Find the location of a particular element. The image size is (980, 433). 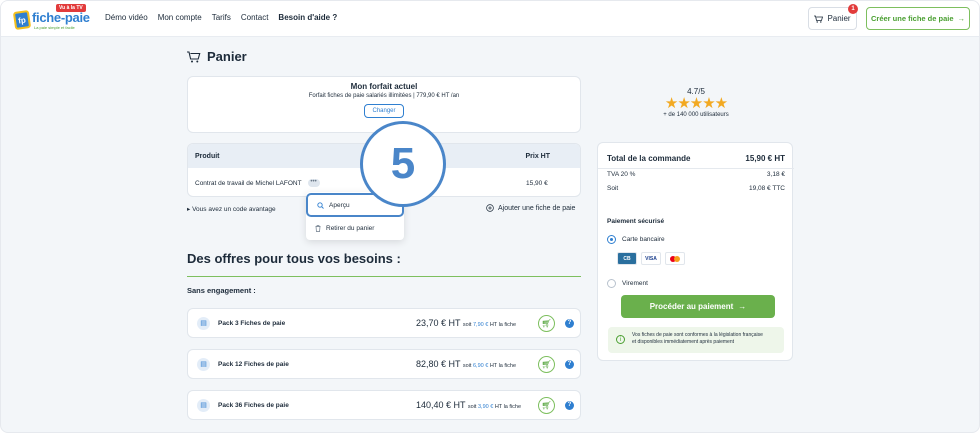

offer-price-value: 23,70 € HT is located at coordinates (438, 323).